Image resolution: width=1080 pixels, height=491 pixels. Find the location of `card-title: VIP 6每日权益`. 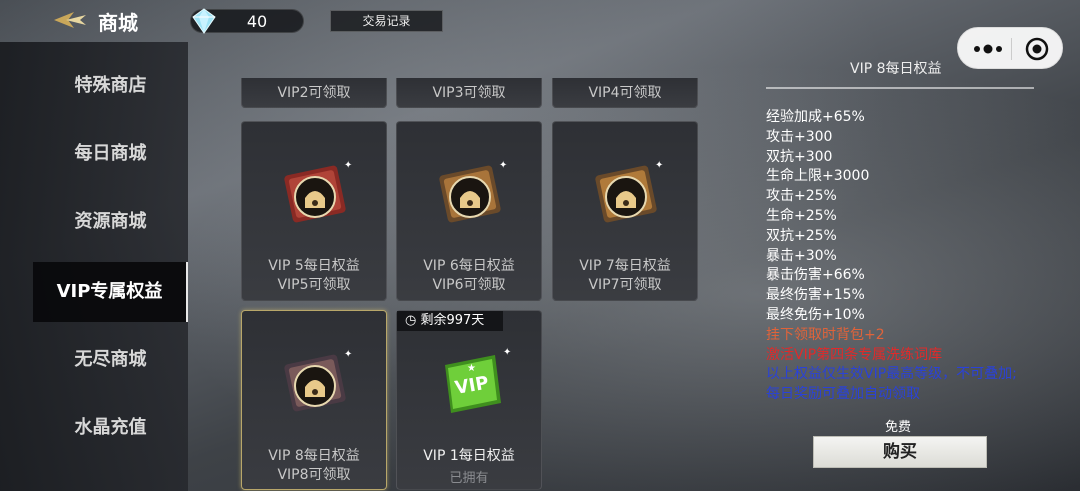

card-title: VIP 6每日权益 is located at coordinates (469, 266).